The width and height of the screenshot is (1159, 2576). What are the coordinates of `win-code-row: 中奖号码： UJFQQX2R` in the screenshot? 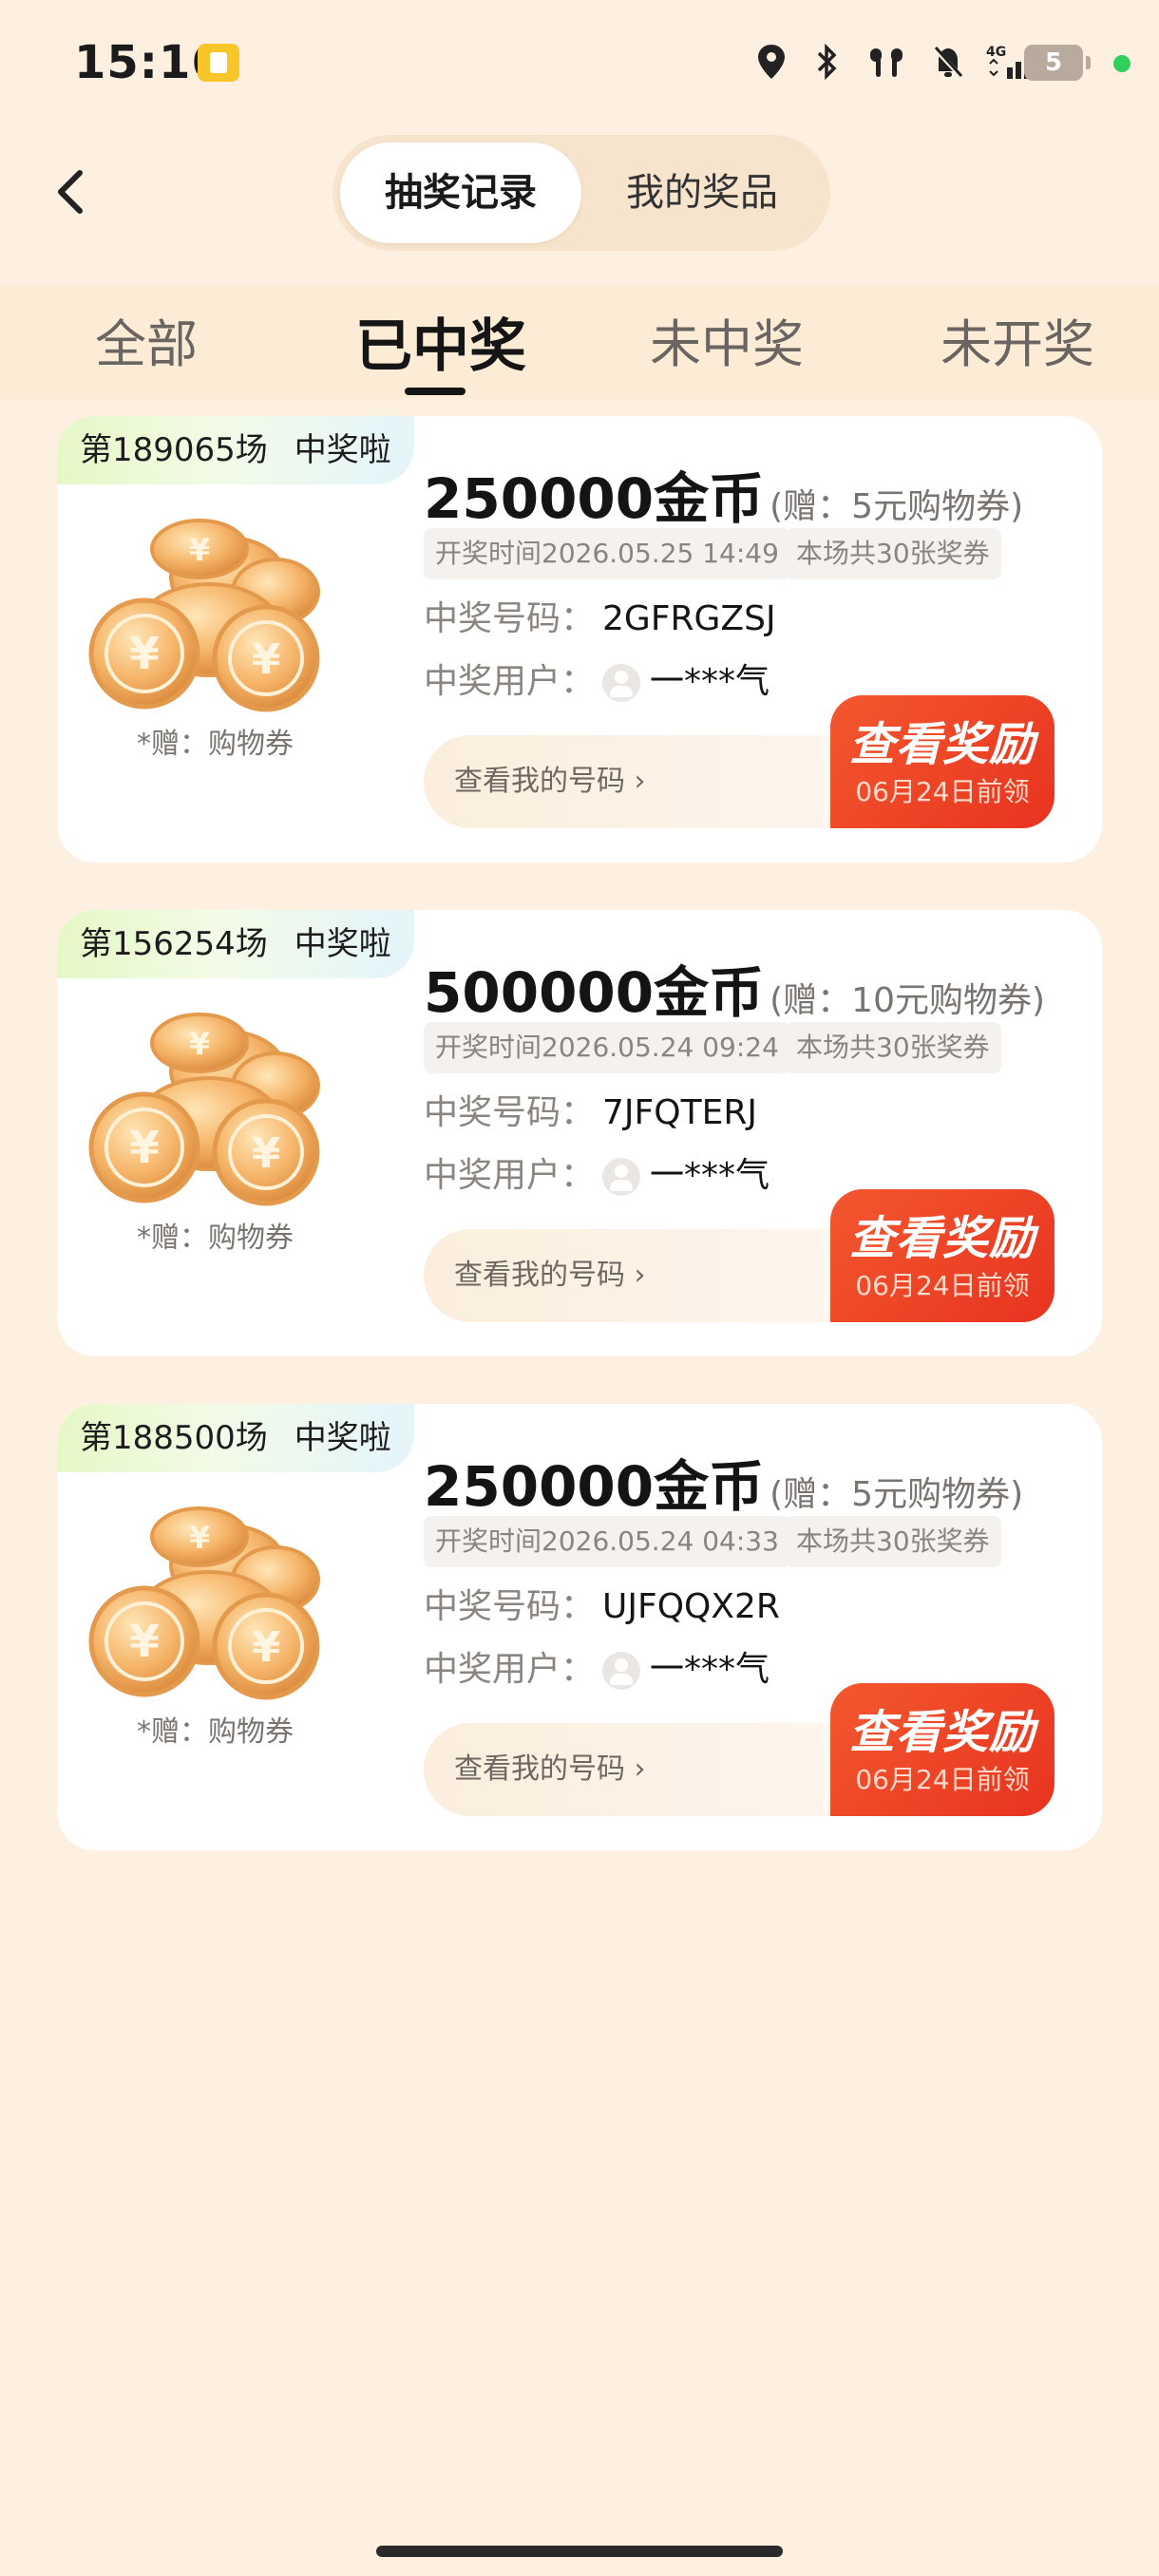 It's located at (602, 1603).